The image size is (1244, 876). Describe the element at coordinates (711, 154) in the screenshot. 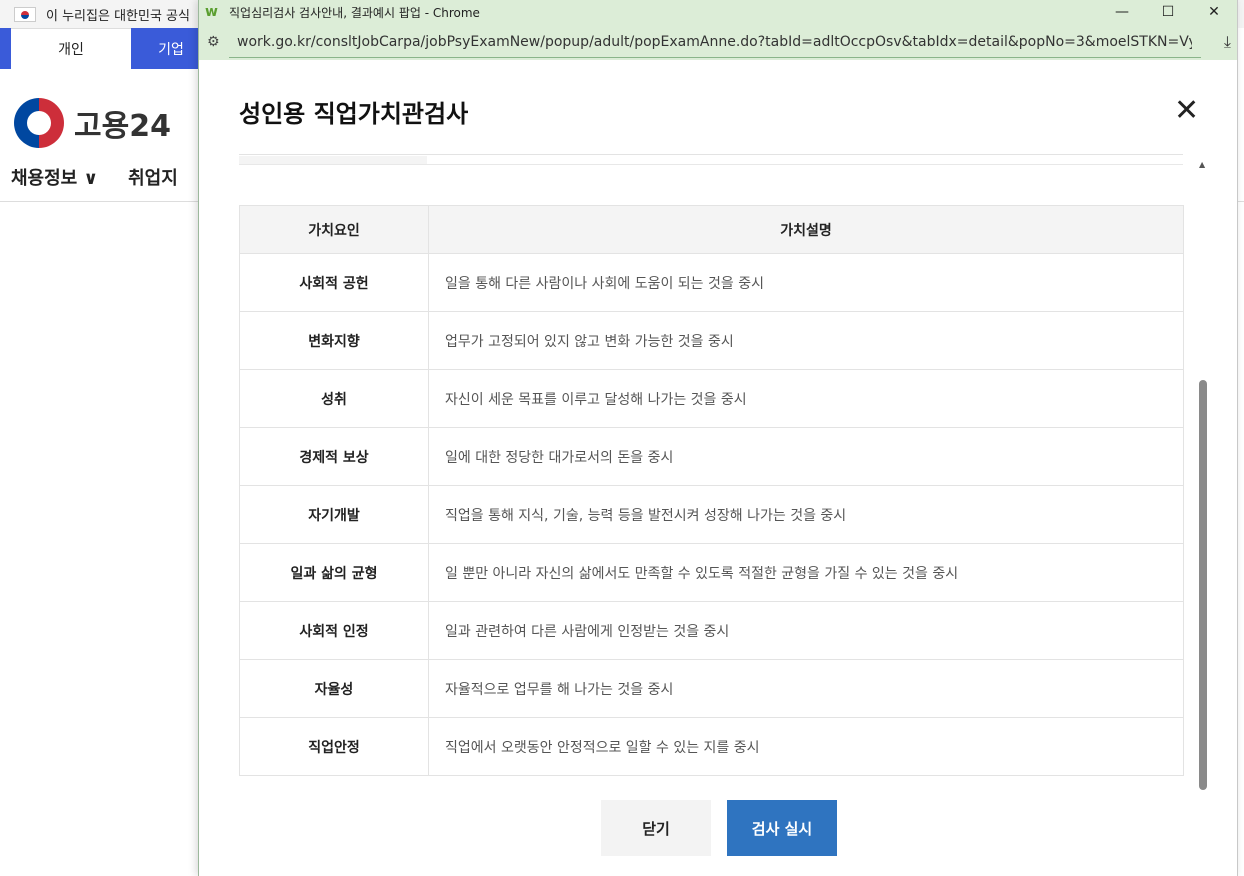

I see `title-divider` at that location.